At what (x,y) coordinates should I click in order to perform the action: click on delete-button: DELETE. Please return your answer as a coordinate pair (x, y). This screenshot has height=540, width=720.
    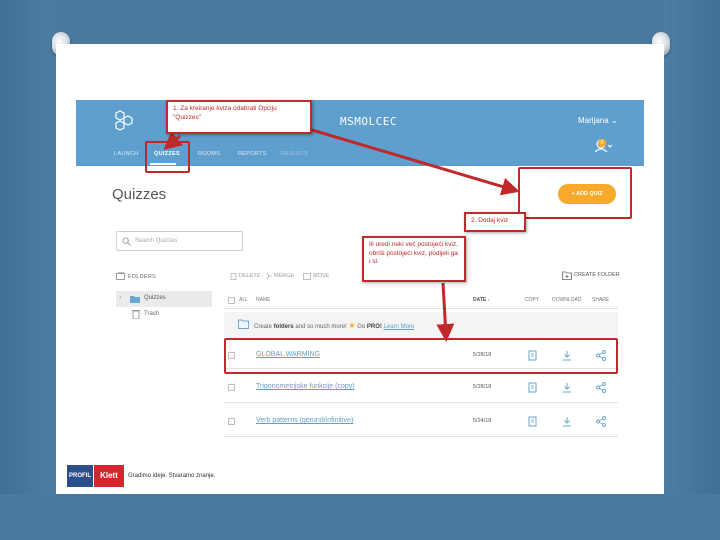
    Looking at the image, I should click on (249, 276).